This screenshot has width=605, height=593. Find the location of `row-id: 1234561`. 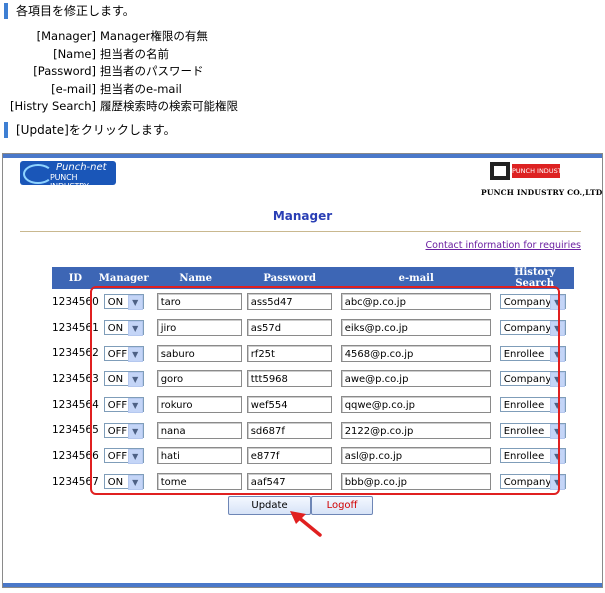

row-id: 1234561 is located at coordinates (75, 327).